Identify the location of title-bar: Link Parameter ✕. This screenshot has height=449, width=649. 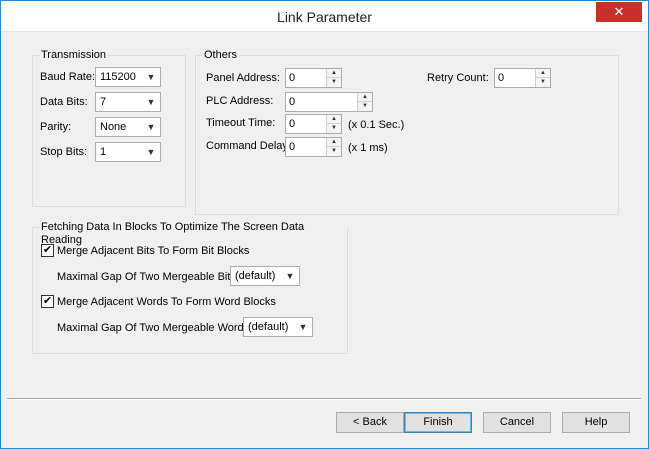
(324, 16).